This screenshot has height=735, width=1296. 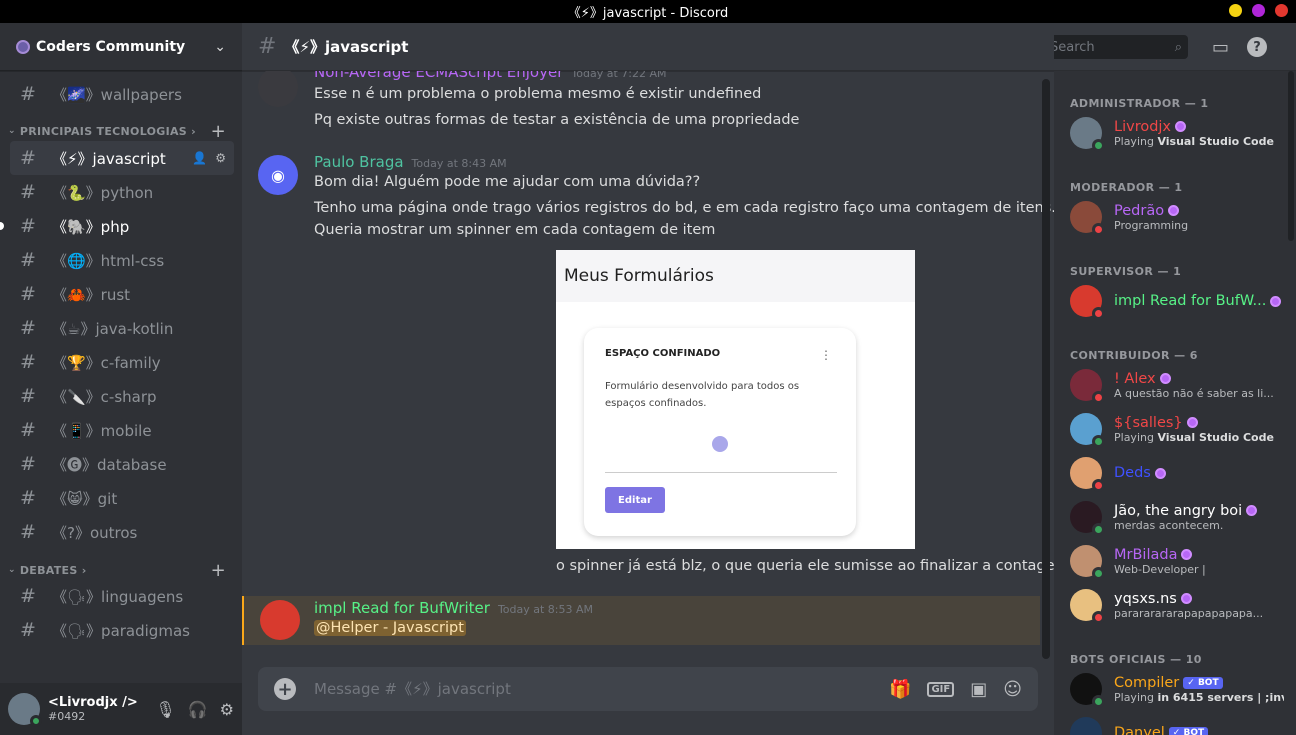 What do you see at coordinates (1178, 510) in the screenshot?
I see `member-name: Jão, the angry boi` at bounding box center [1178, 510].